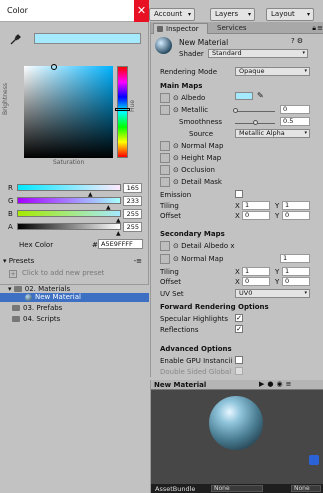 The height and width of the screenshot is (493, 323). What do you see at coordinates (232, 14) in the screenshot?
I see `layers-dropdown: Layers ▾` at bounding box center [232, 14].